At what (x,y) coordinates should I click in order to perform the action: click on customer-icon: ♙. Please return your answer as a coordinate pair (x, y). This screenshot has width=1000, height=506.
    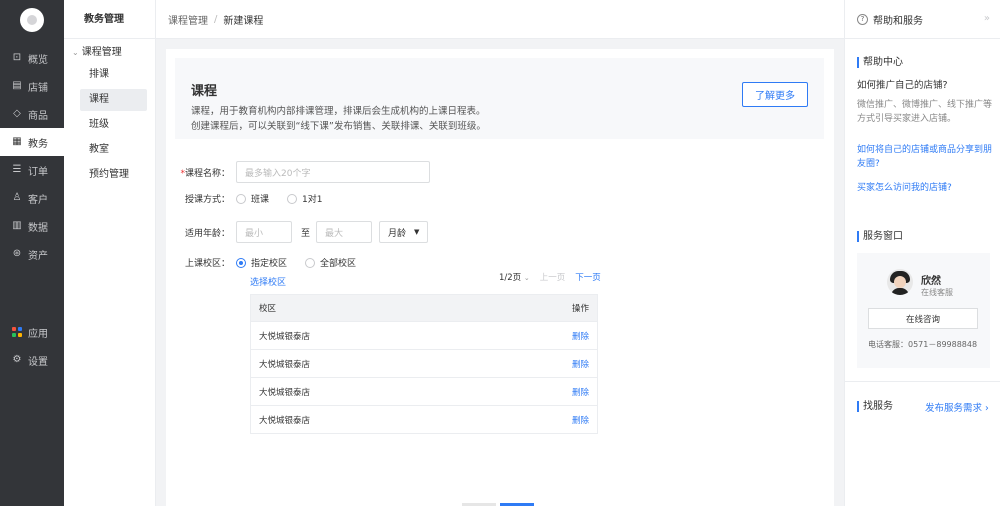
    Looking at the image, I should click on (17, 197).